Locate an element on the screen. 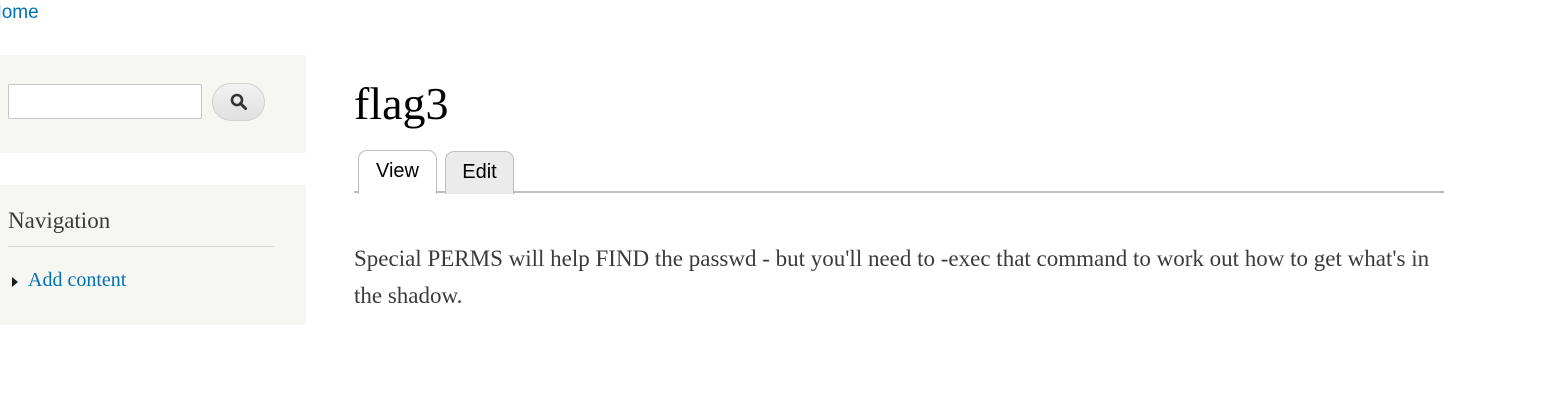 The image size is (1542, 415). search-icon is located at coordinates (238, 101).